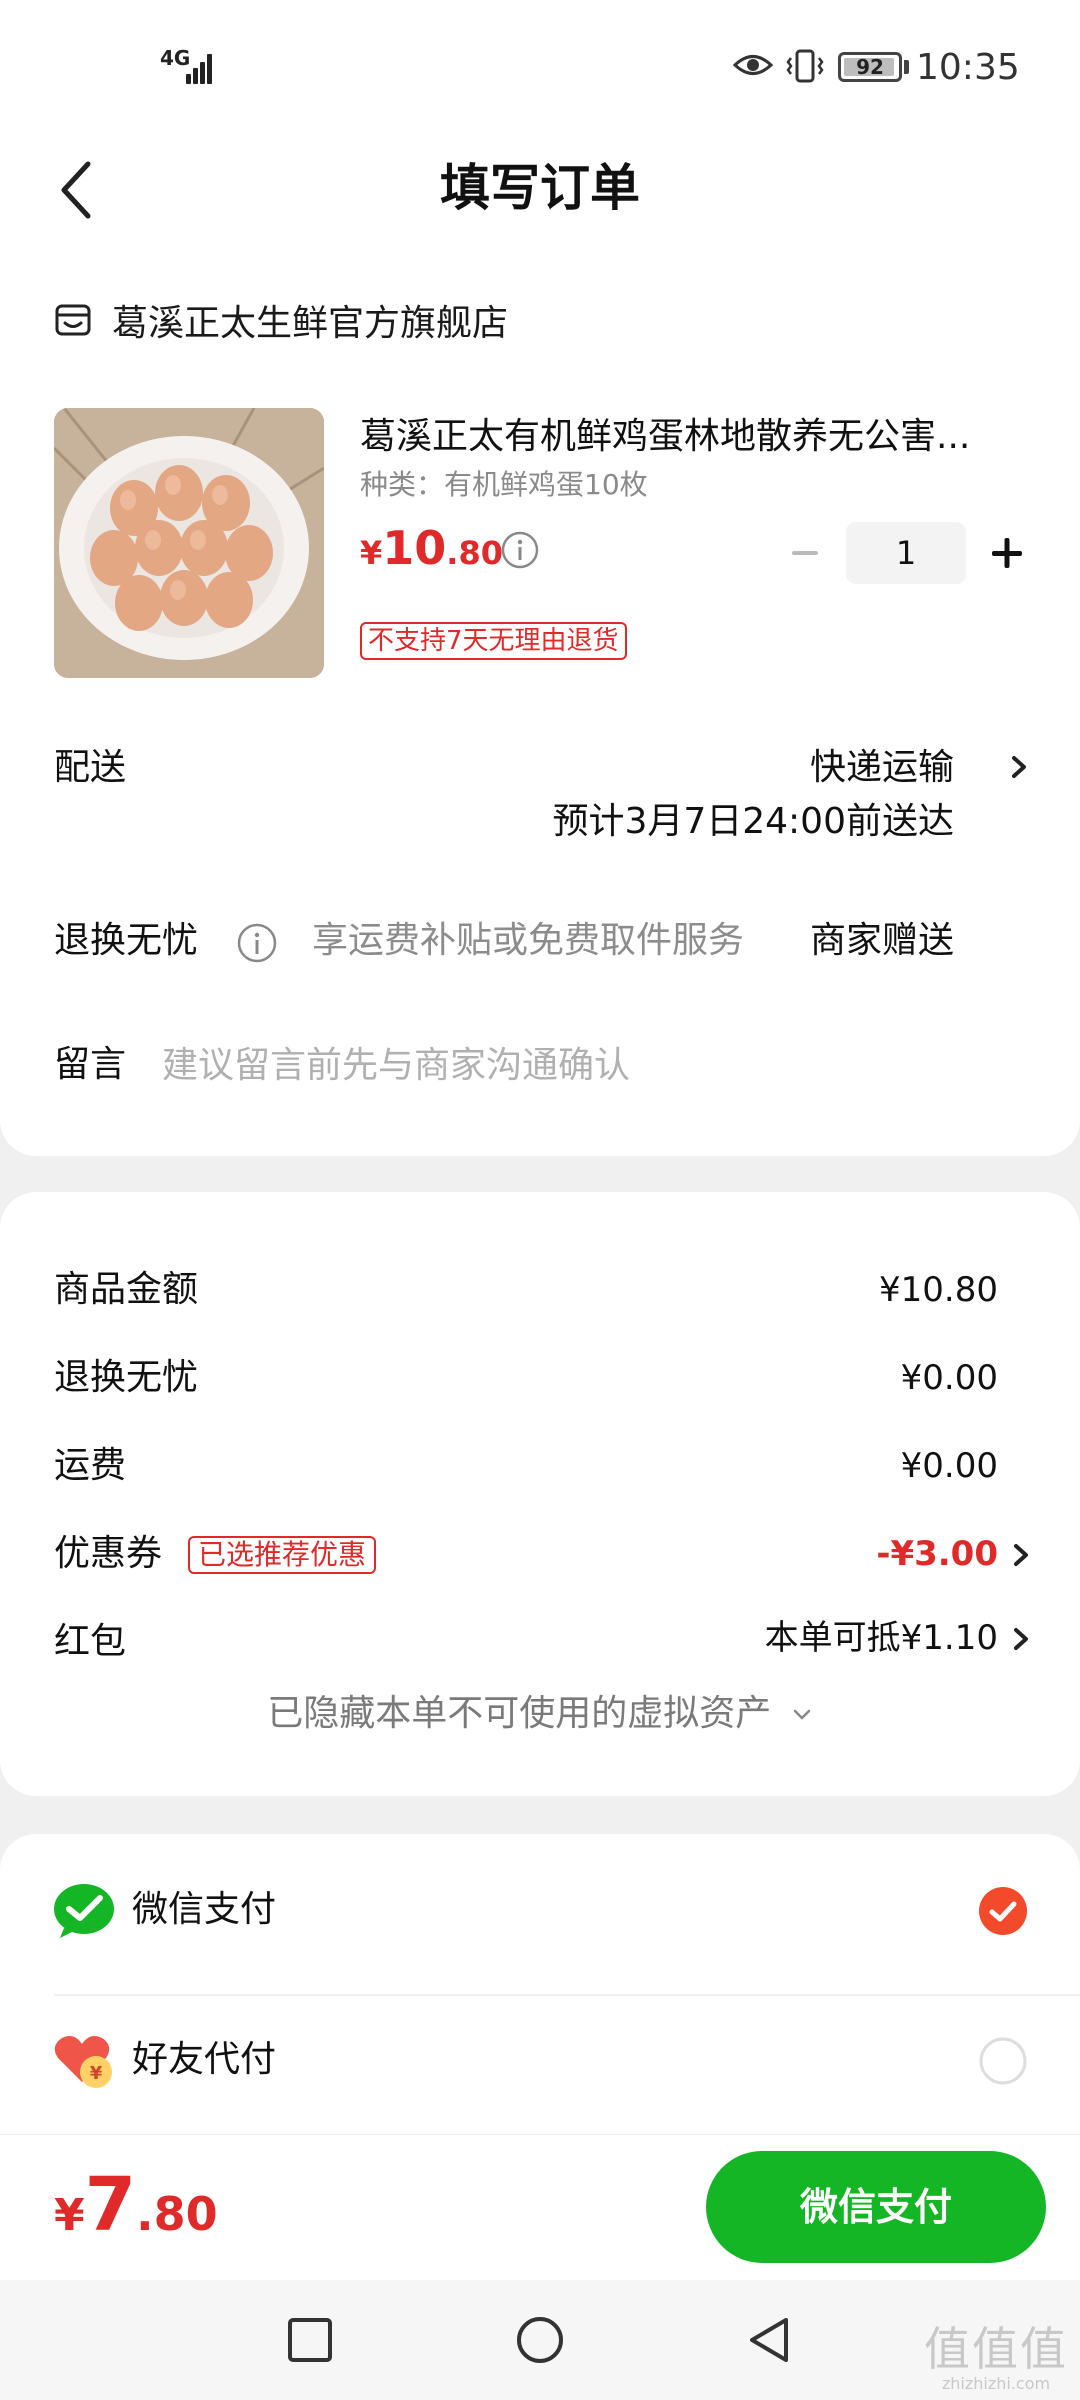 Image resolution: width=1080 pixels, height=2400 pixels. Describe the element at coordinates (882, 768) in the screenshot. I see `delivery-method: 快递运输` at that location.